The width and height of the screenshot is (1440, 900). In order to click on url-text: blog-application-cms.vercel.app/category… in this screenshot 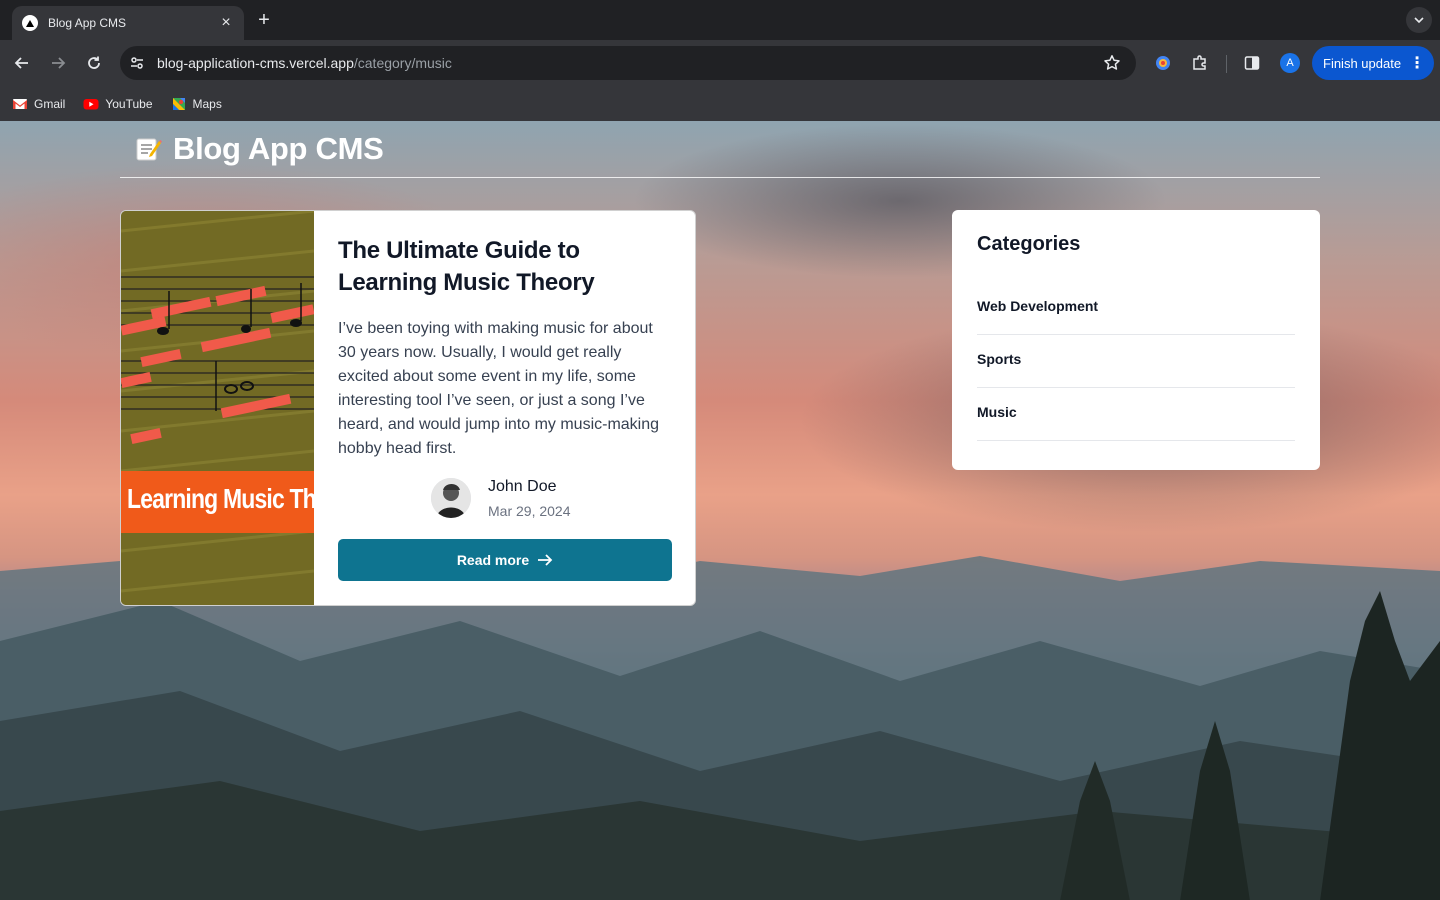, I will do `click(304, 63)`.